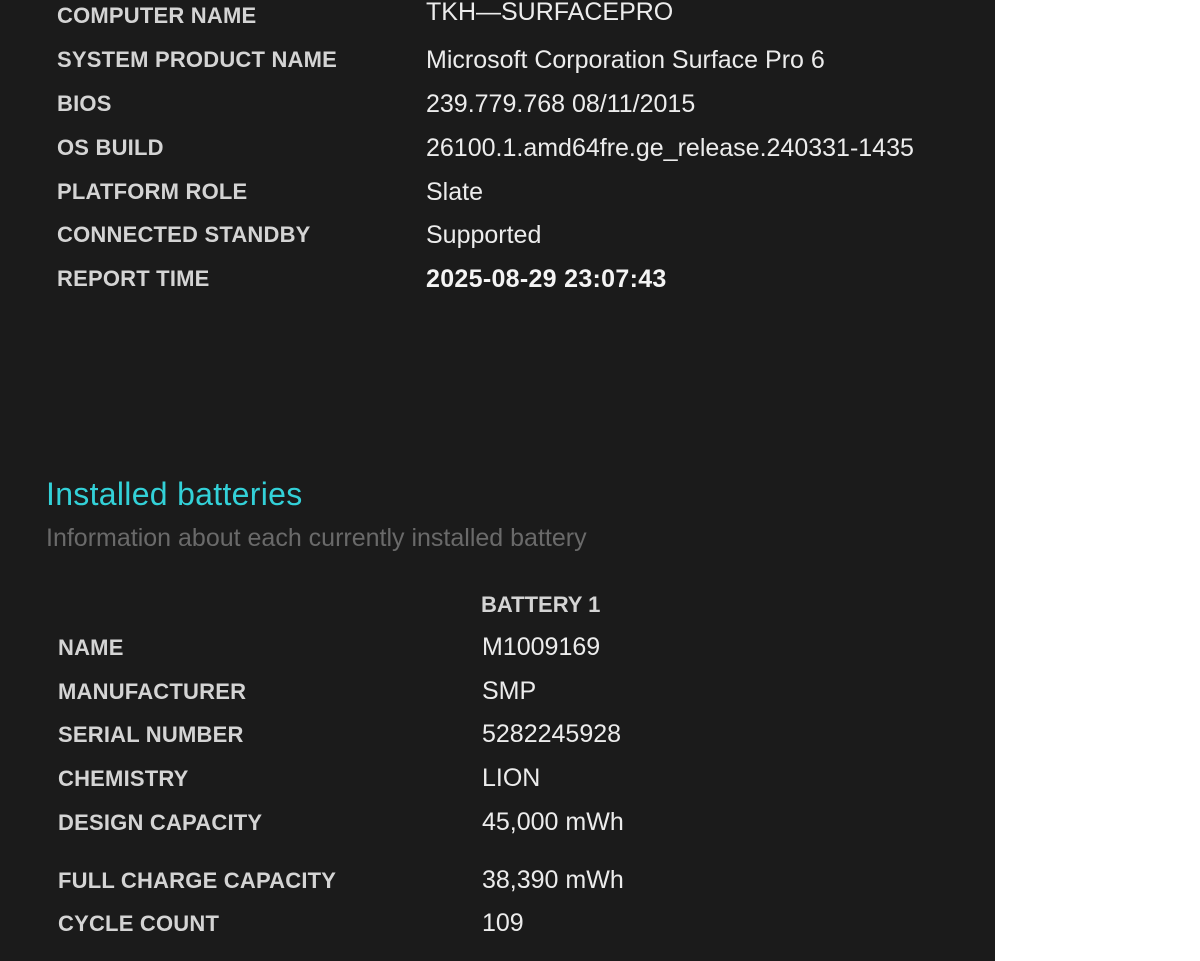  I want to click on battery-name-value: M1009169, so click(541, 647).